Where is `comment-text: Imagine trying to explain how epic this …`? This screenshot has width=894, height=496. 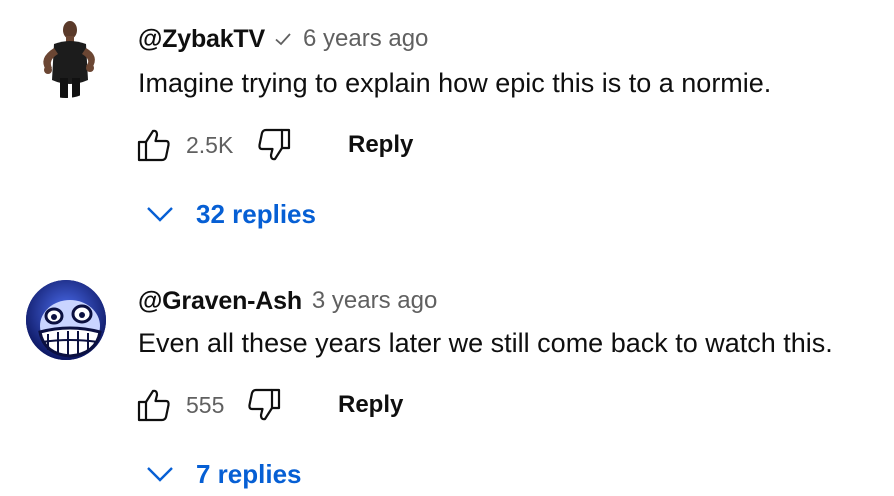
comment-text: Imagine trying to explain how epic this … is located at coordinates (455, 83).